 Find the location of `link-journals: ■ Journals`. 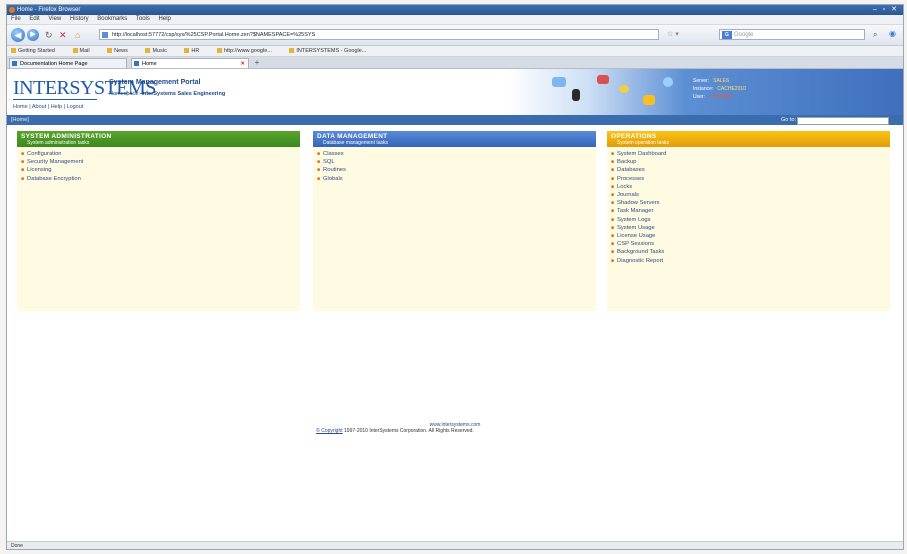

link-journals: ■ Journals is located at coordinates (750, 195).